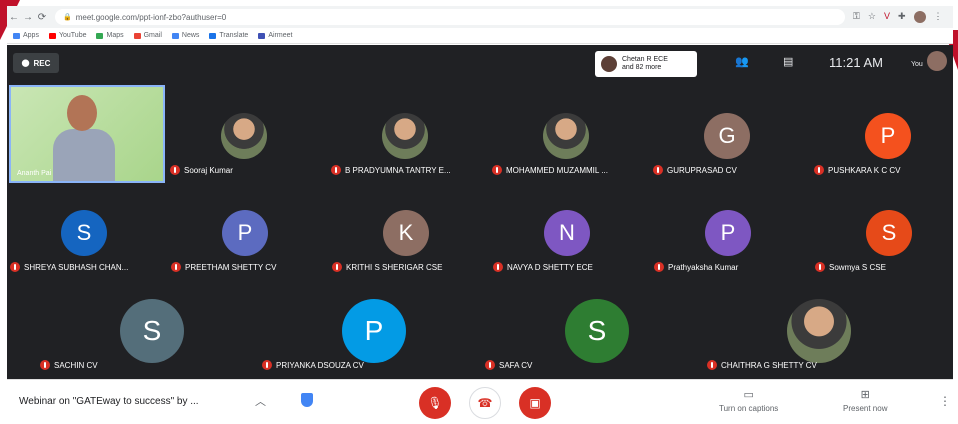  Describe the element at coordinates (788, 61) in the screenshot. I see `chat-icon: ▤` at that location.